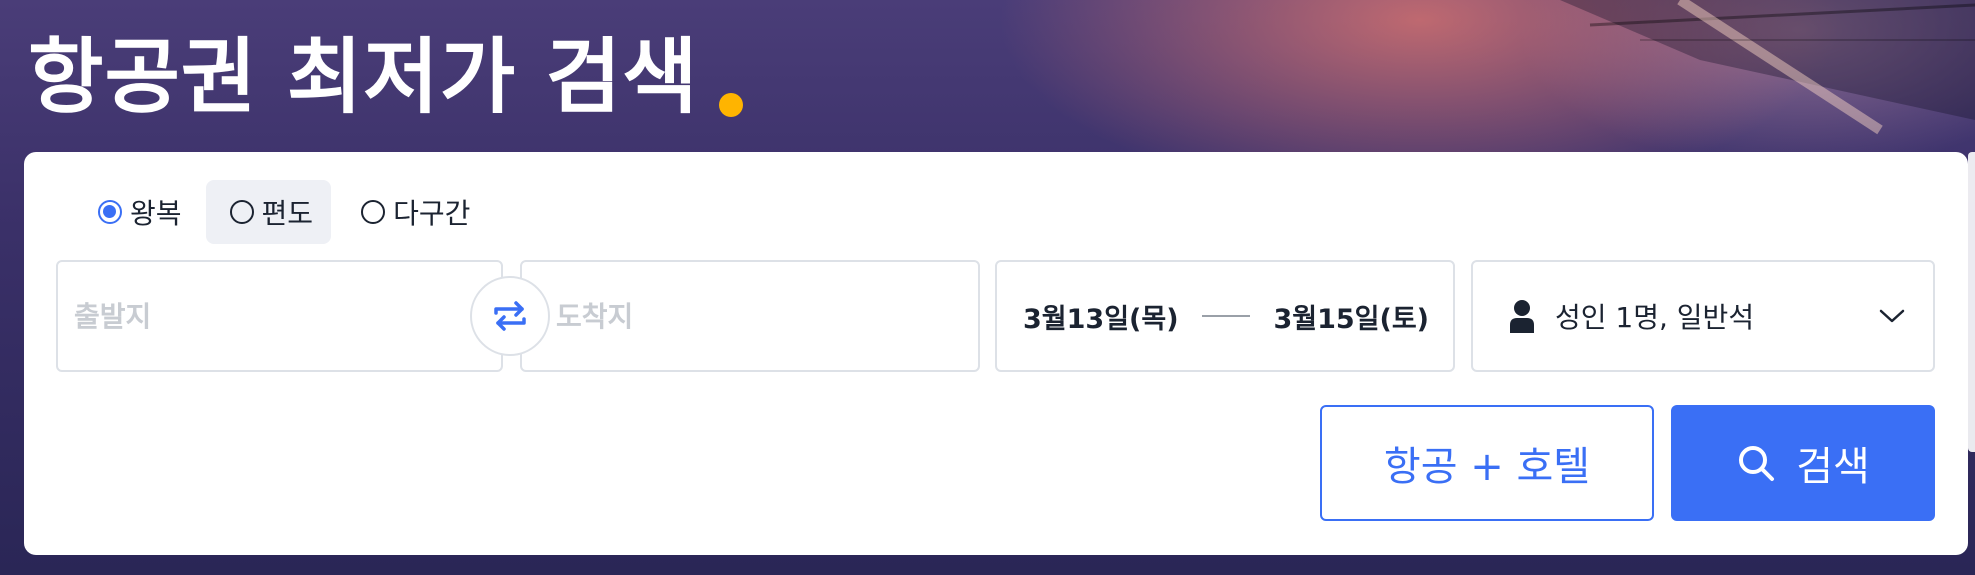  I want to click on radio-roundtrip, so click(110, 212).